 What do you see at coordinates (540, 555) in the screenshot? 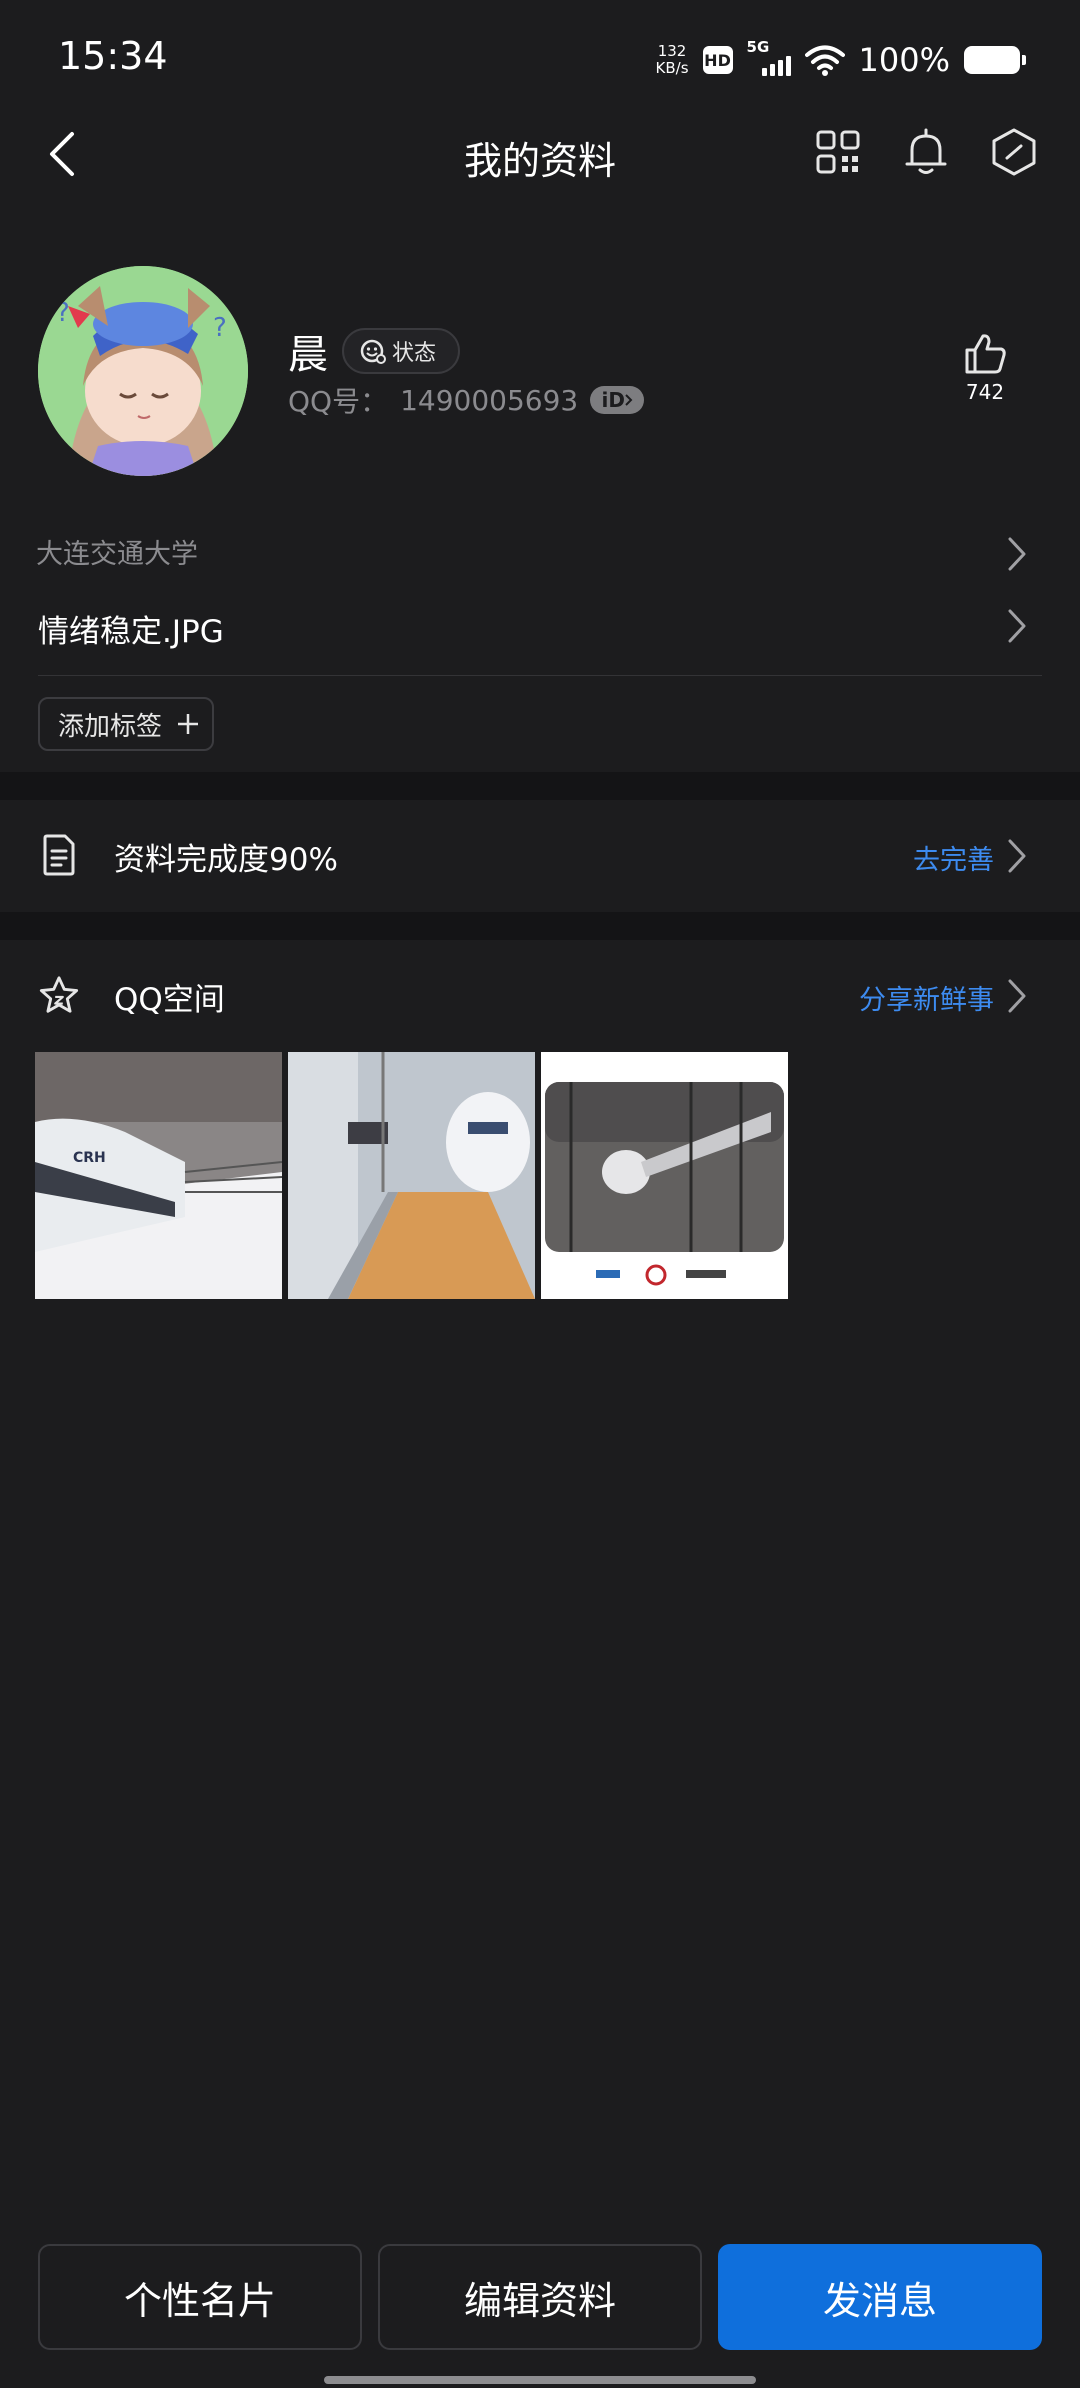
I see `school-row: 大连交通大学` at bounding box center [540, 555].